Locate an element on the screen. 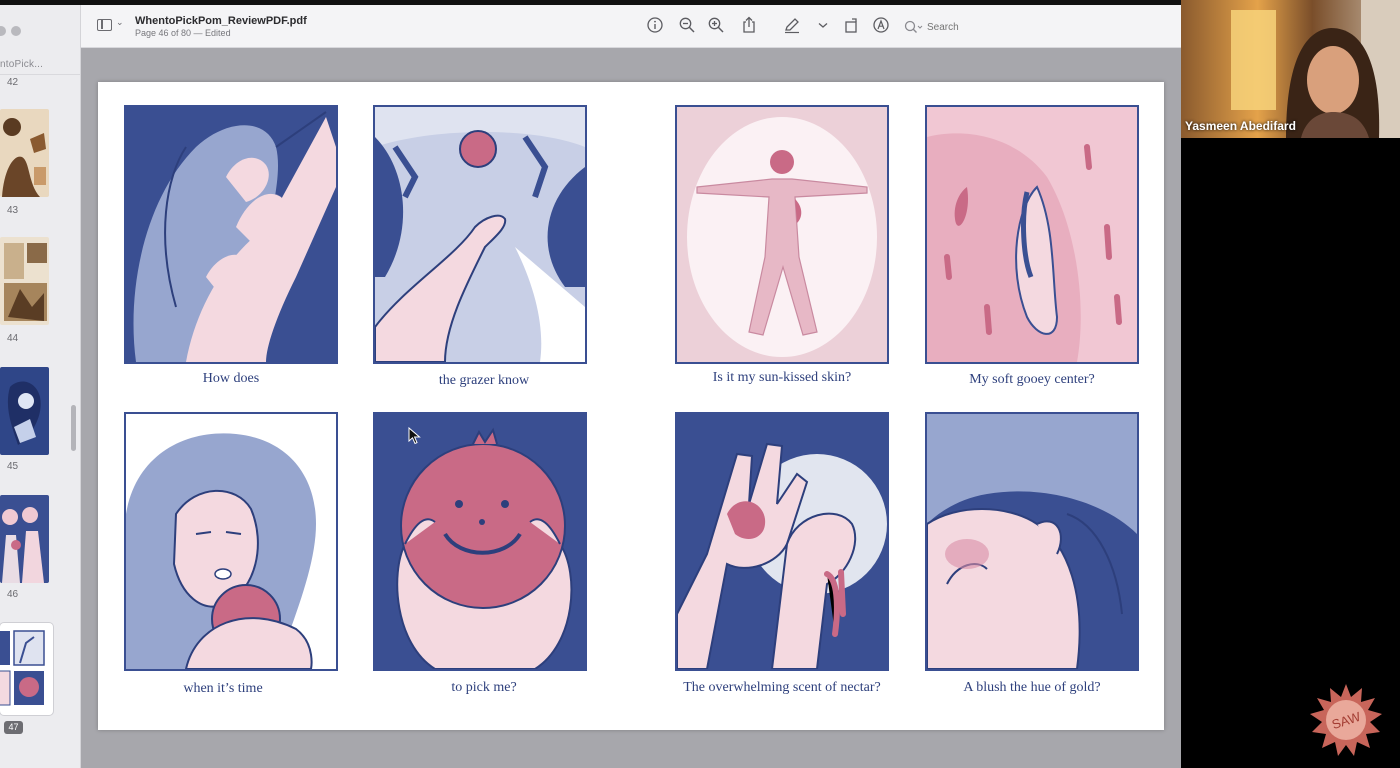 This screenshot has height=768, width=1400. page-number-label: 43 is located at coordinates (13, 210).